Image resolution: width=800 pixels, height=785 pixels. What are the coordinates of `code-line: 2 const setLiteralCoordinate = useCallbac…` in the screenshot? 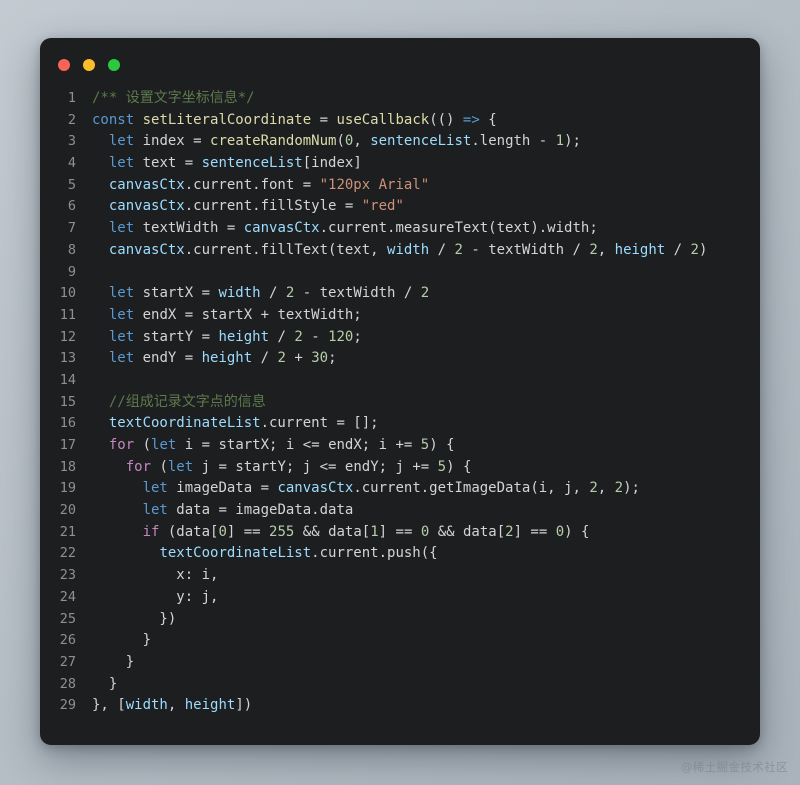 It's located at (400, 121).